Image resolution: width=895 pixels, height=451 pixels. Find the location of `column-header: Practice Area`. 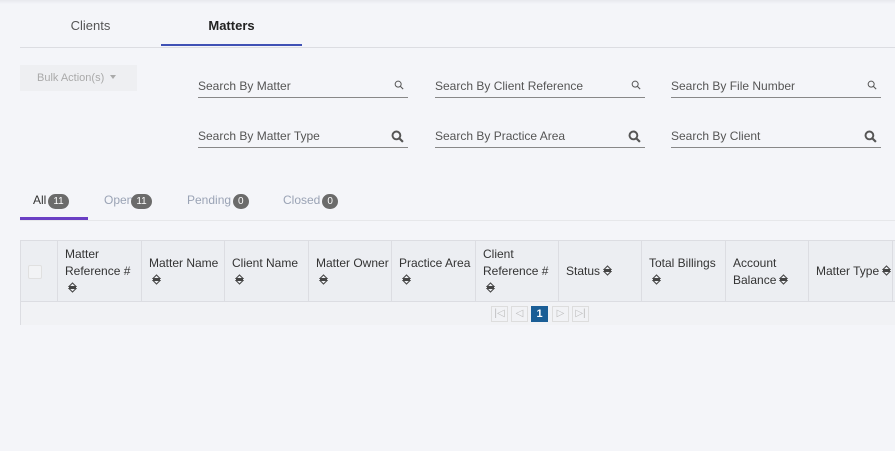

column-header: Practice Area is located at coordinates (434, 271).